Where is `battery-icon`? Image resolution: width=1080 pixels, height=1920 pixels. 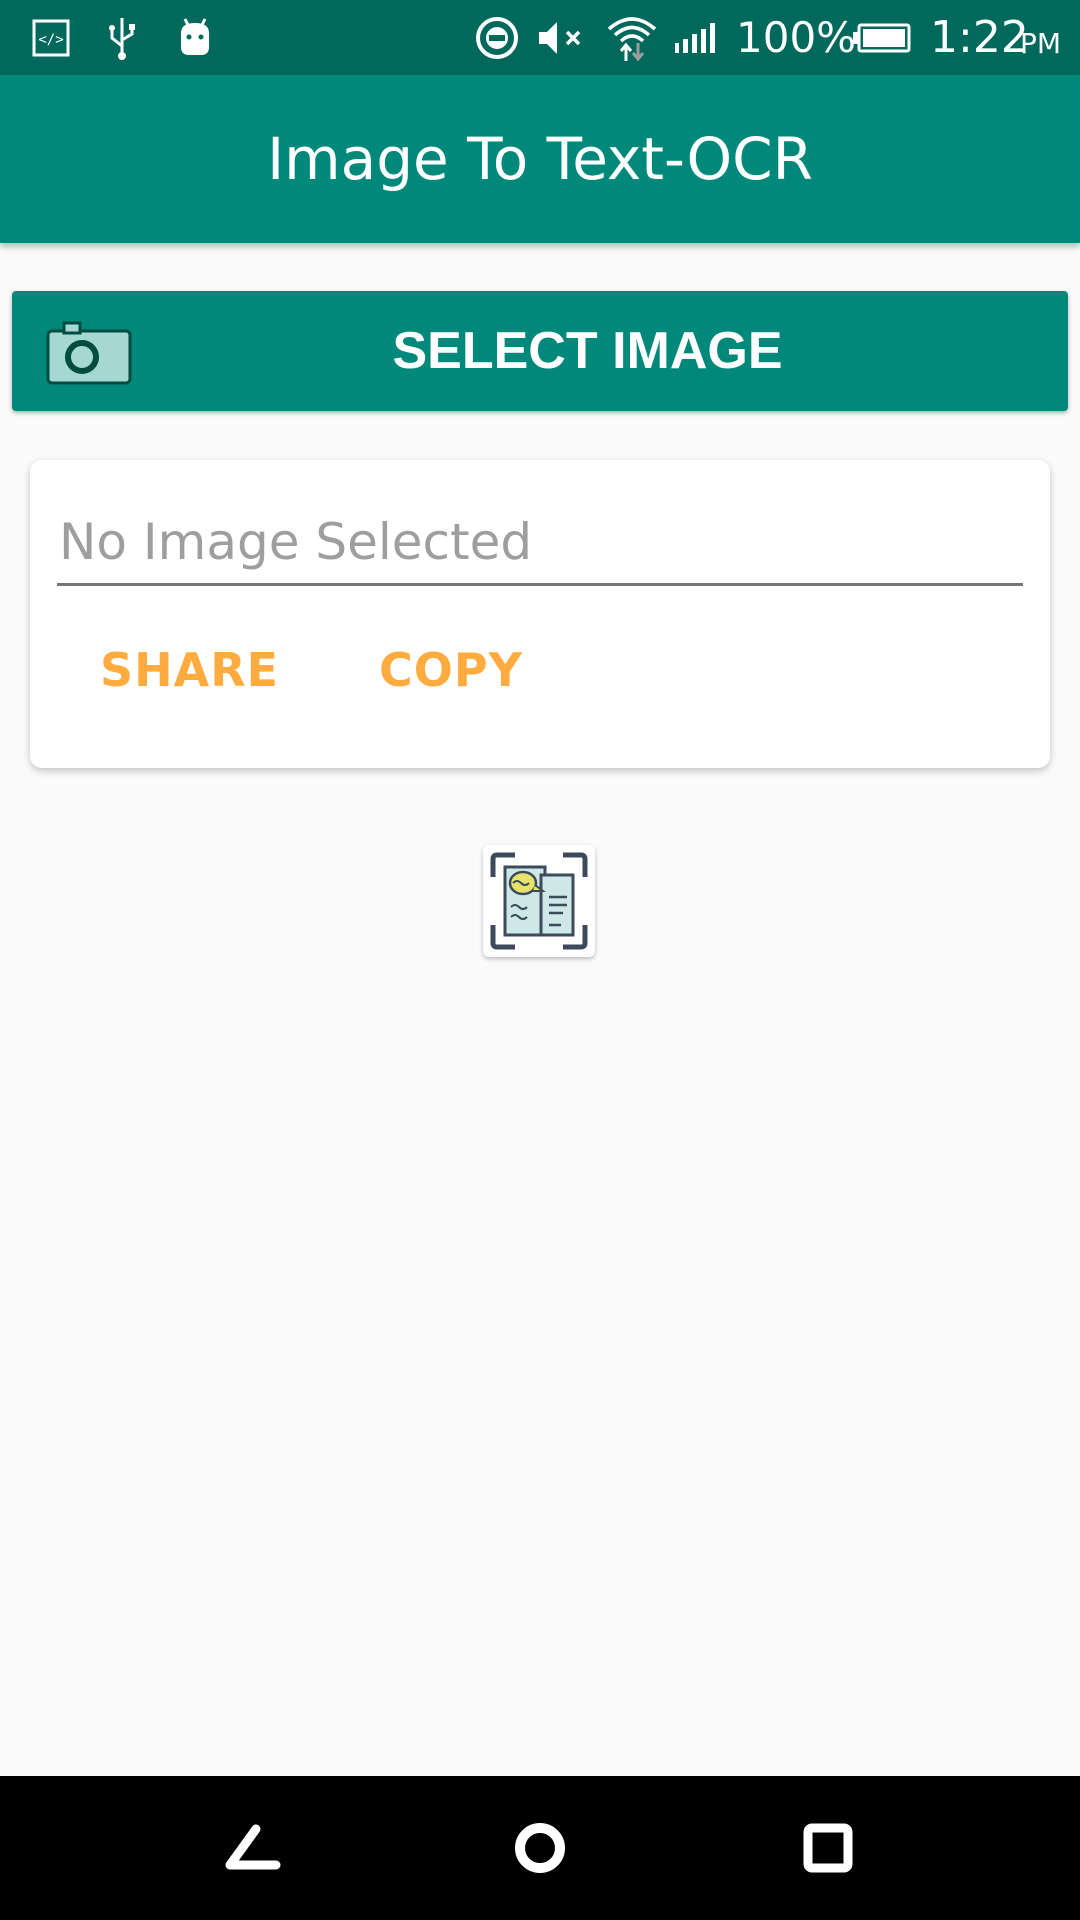
battery-icon is located at coordinates (881, 37).